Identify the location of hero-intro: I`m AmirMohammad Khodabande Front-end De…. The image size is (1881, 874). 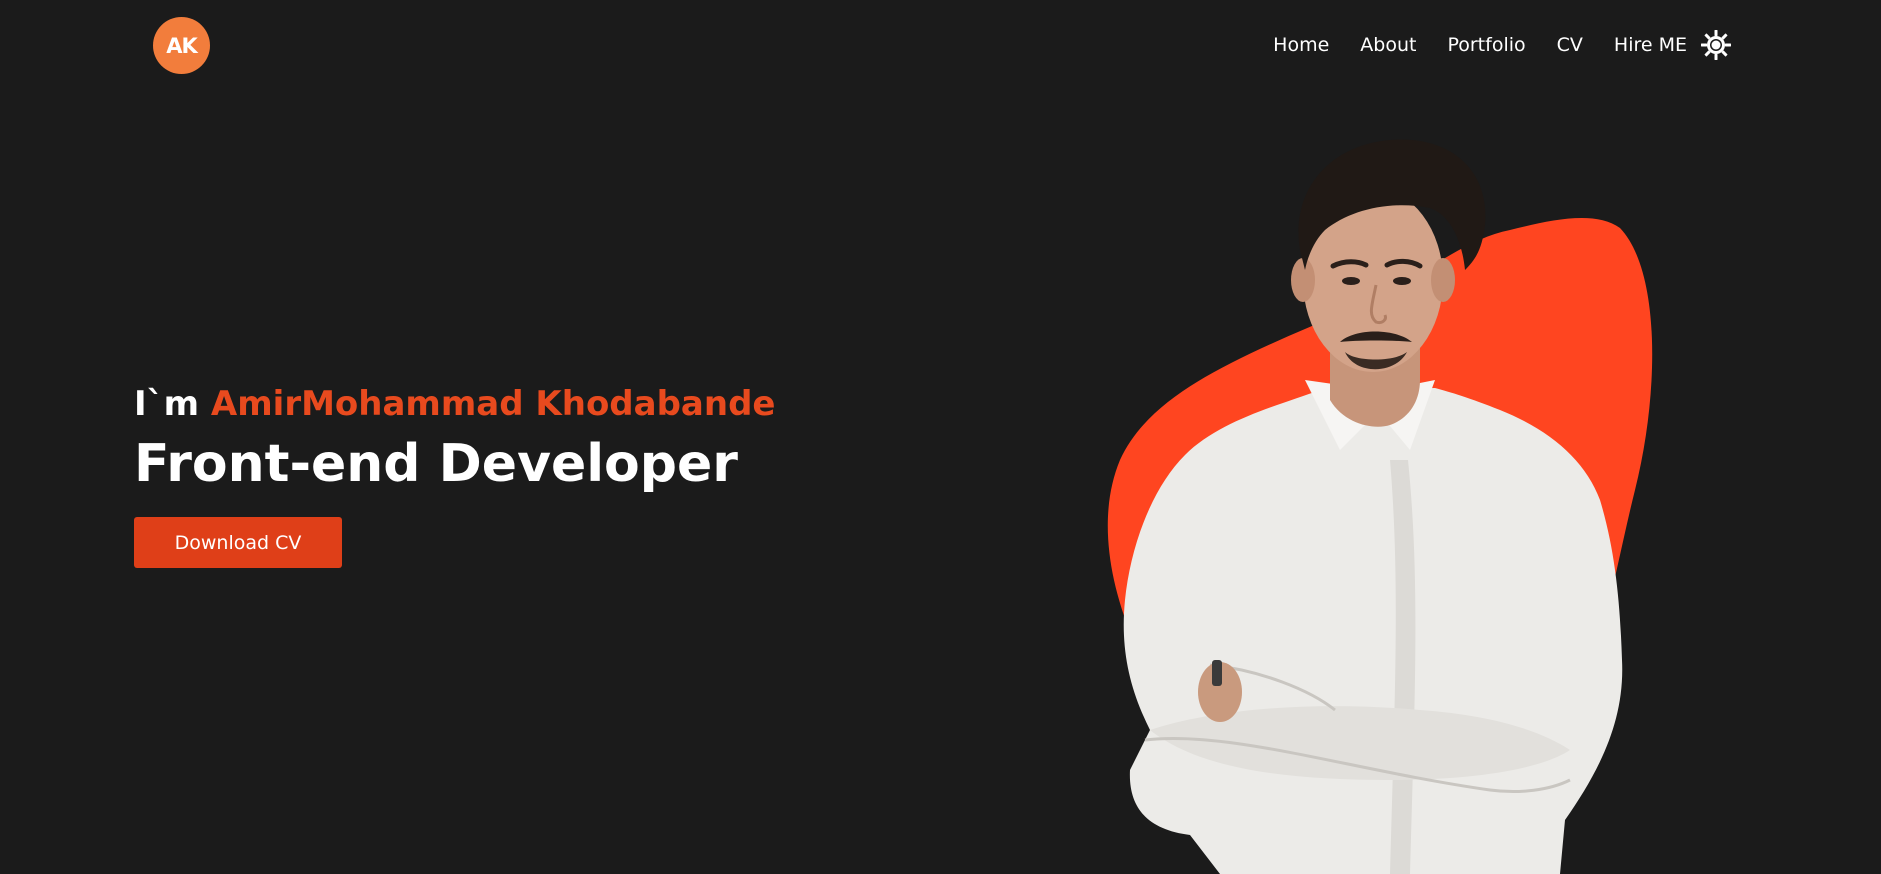
(454, 473).